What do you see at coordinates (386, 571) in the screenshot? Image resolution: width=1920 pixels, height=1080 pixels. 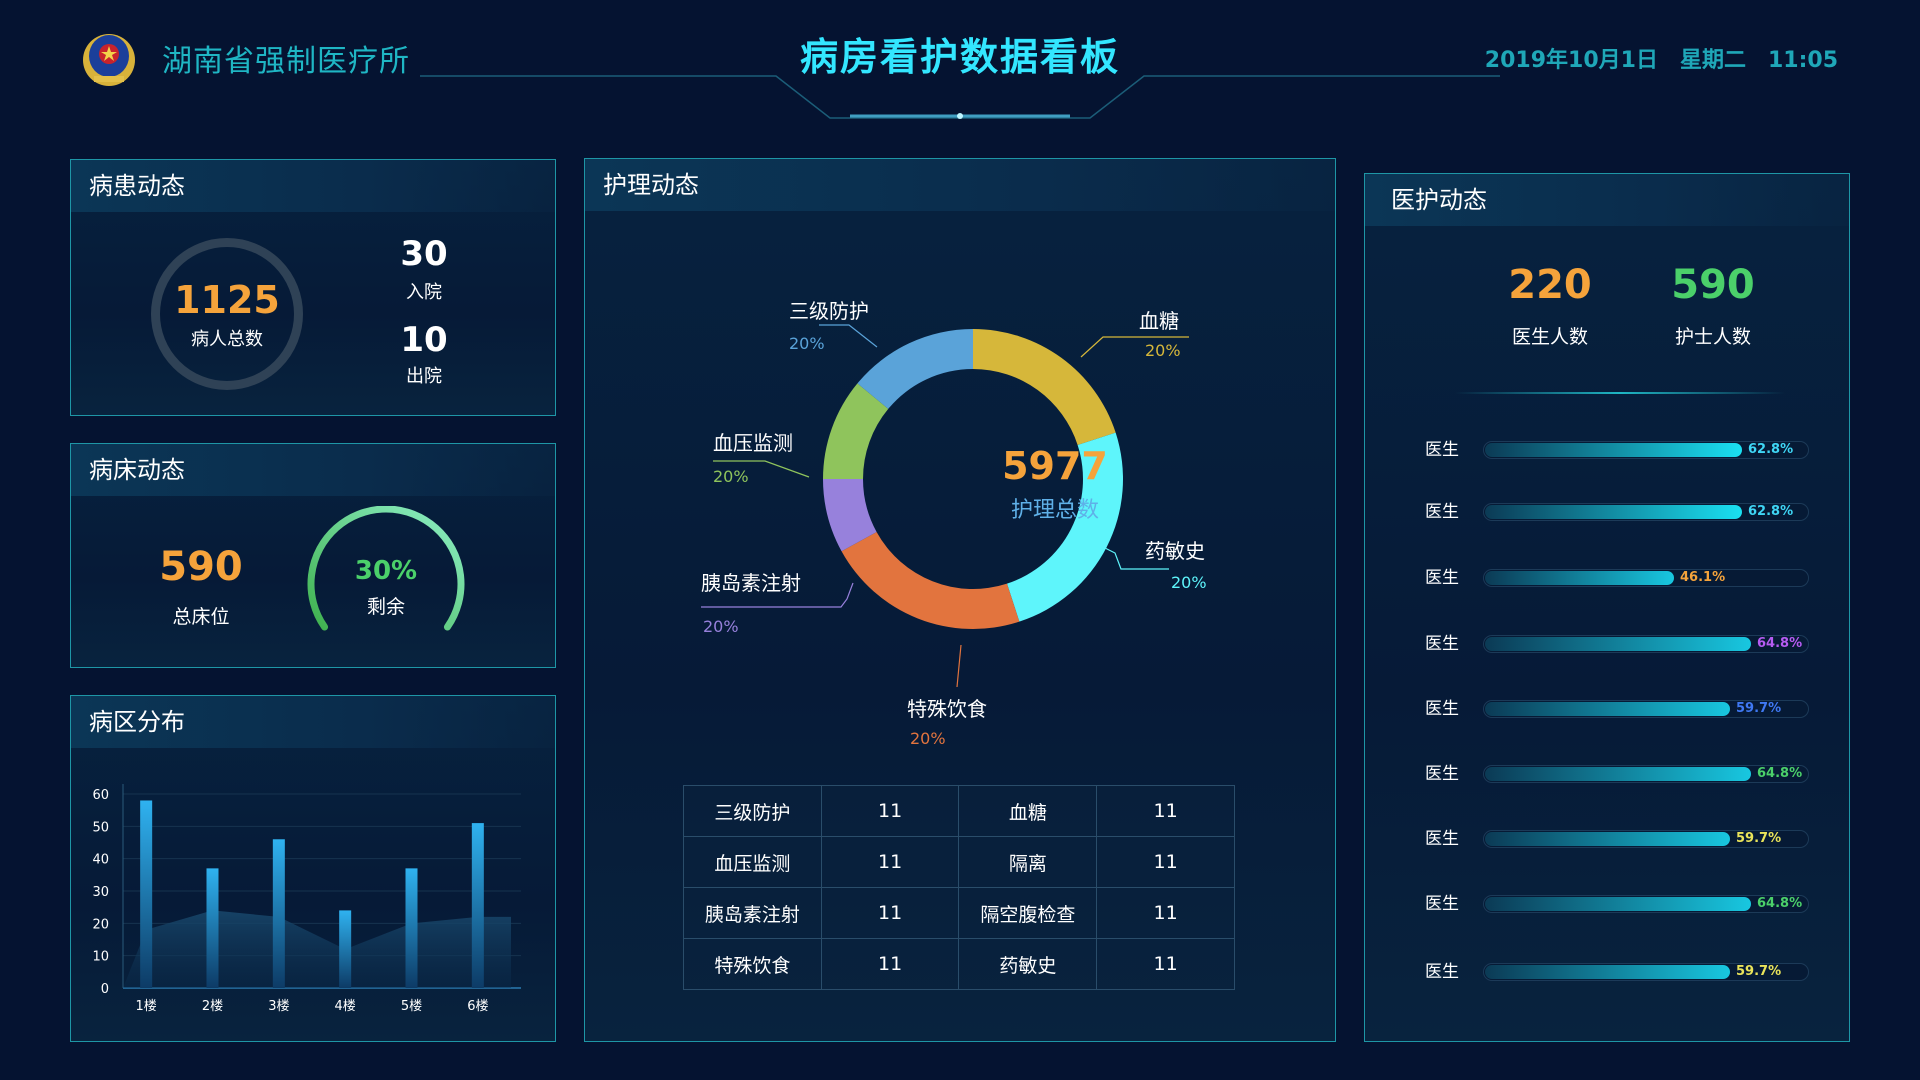 I see `bed-remaining-value: 30%` at bounding box center [386, 571].